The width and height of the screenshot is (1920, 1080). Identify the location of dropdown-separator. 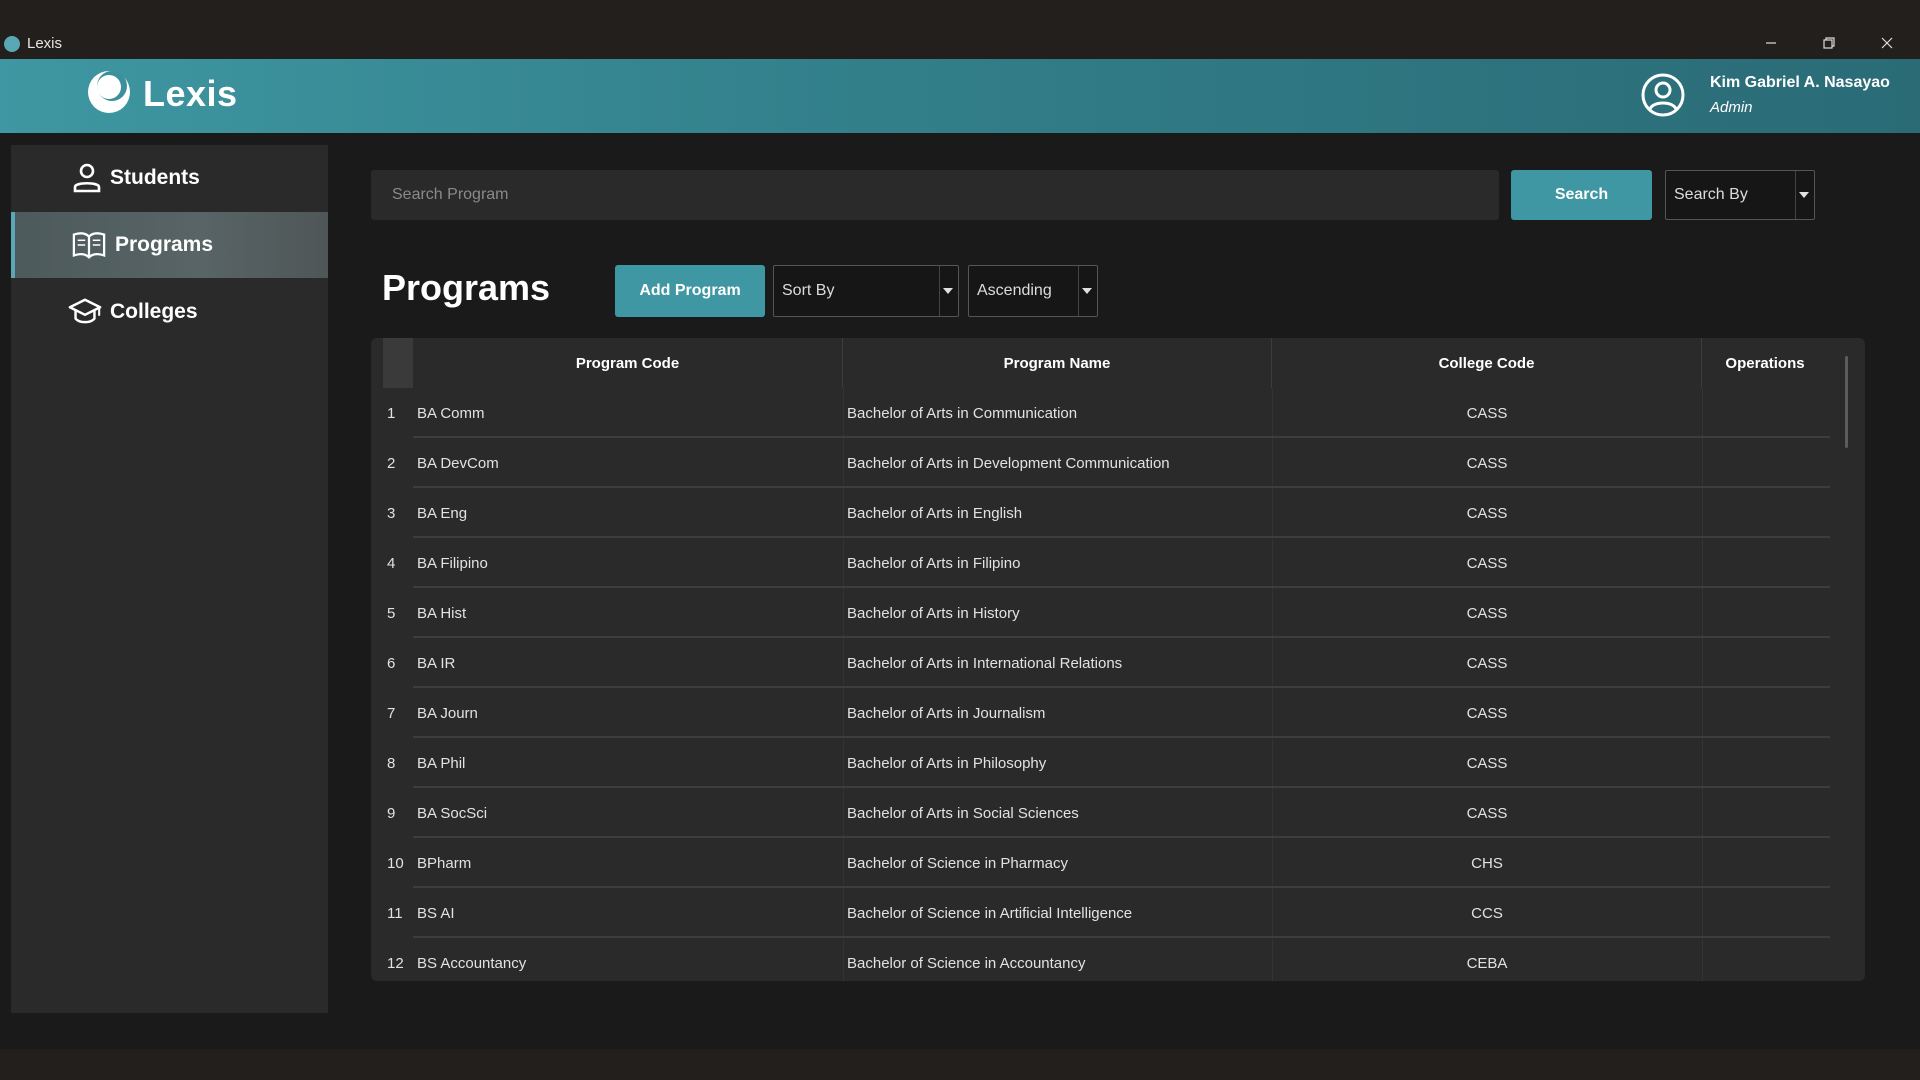
(1078, 291).